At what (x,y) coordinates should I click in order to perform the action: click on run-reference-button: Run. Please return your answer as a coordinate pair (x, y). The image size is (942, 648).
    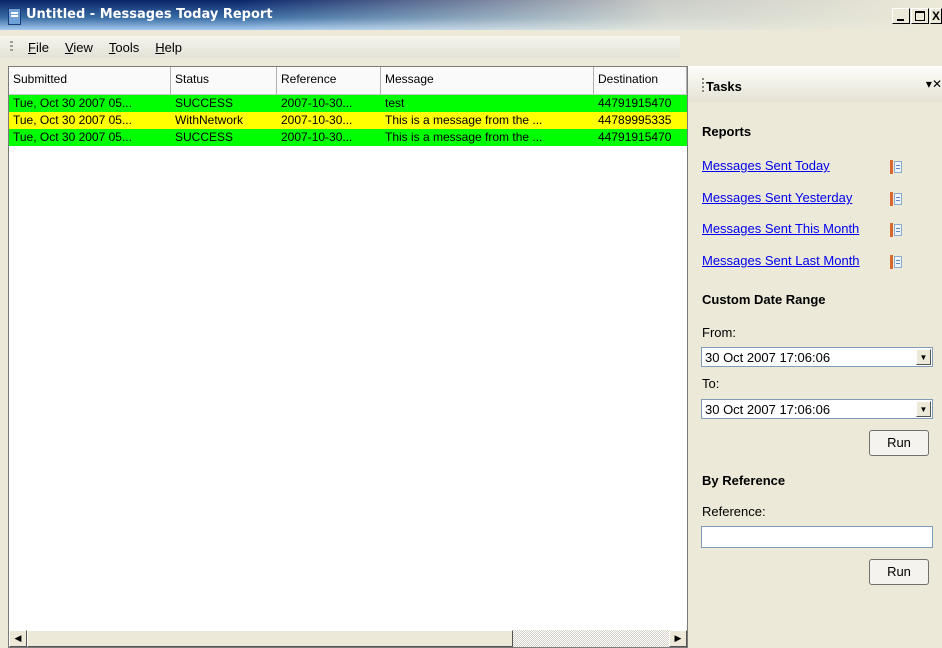
    Looking at the image, I should click on (899, 572).